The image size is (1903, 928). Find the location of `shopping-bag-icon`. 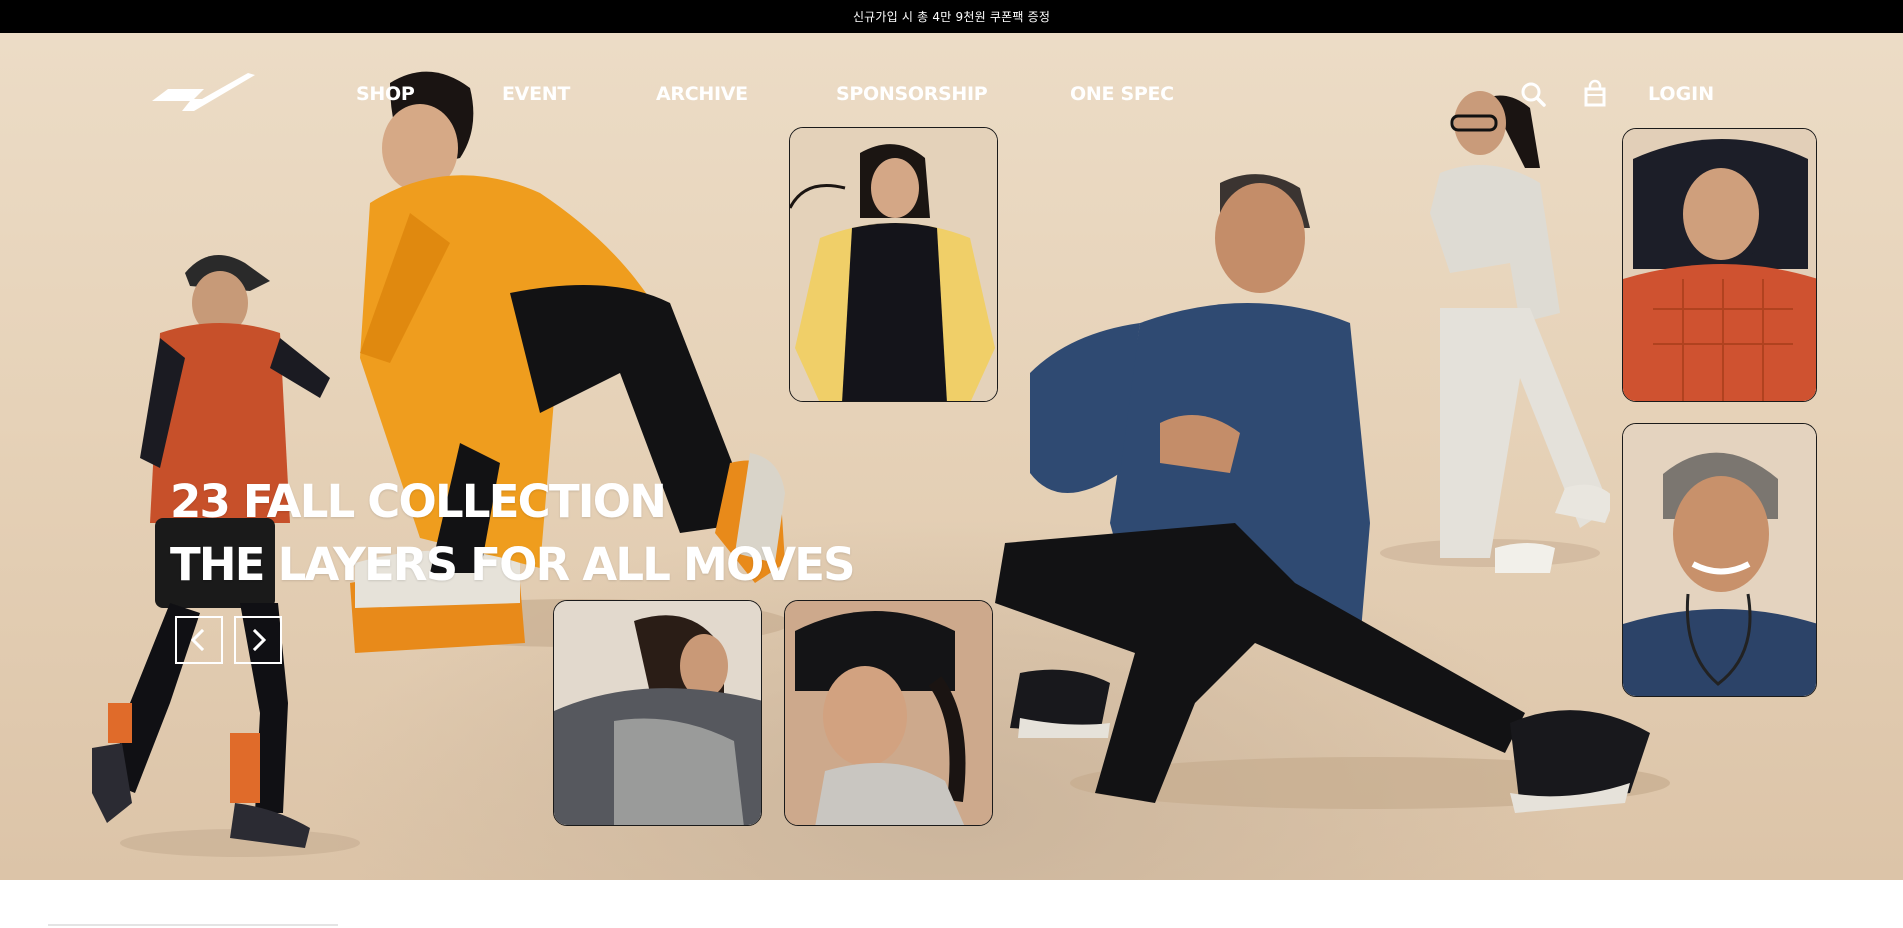

shopping-bag-icon is located at coordinates (1595, 94).